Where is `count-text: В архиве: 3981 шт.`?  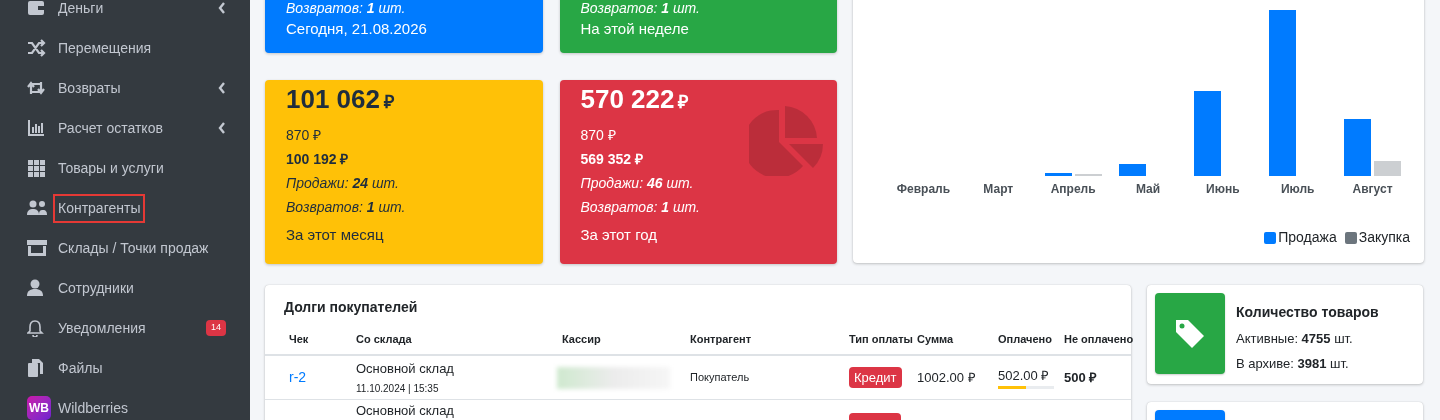 count-text: В архиве: 3981 шт. is located at coordinates (1293, 364).